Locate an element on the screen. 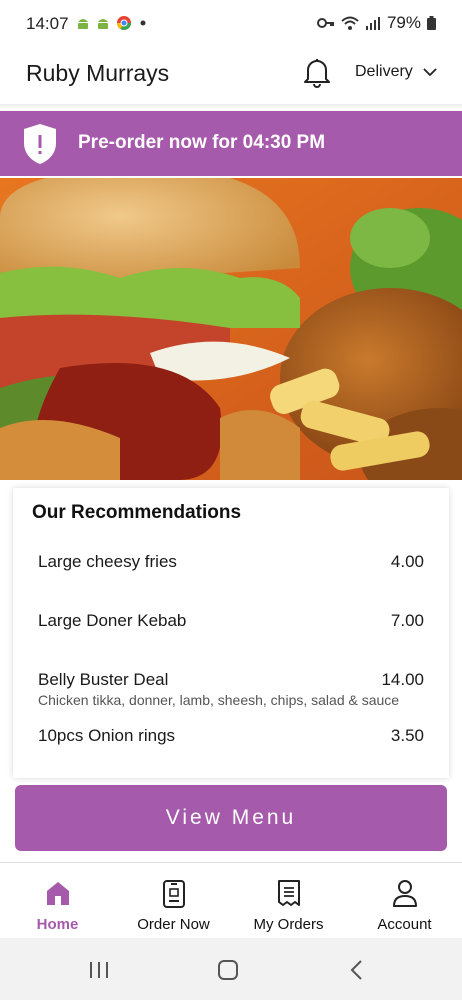 The height and width of the screenshot is (1000, 462). recommendations-title: Our Recommendations is located at coordinates (137, 512).